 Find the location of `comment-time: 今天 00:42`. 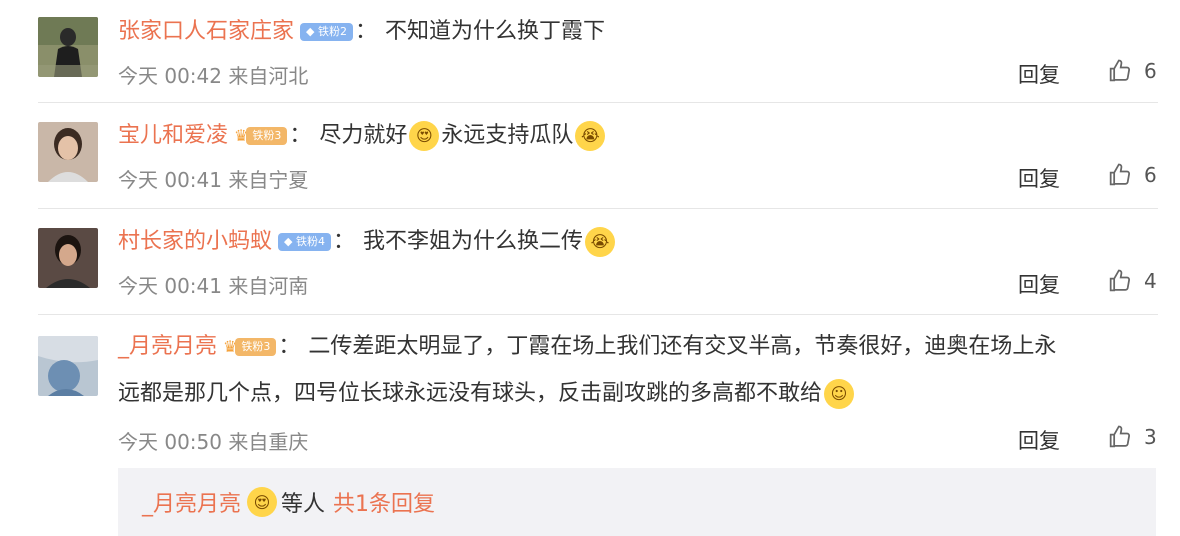

comment-time: 今天 00:42 is located at coordinates (170, 76).